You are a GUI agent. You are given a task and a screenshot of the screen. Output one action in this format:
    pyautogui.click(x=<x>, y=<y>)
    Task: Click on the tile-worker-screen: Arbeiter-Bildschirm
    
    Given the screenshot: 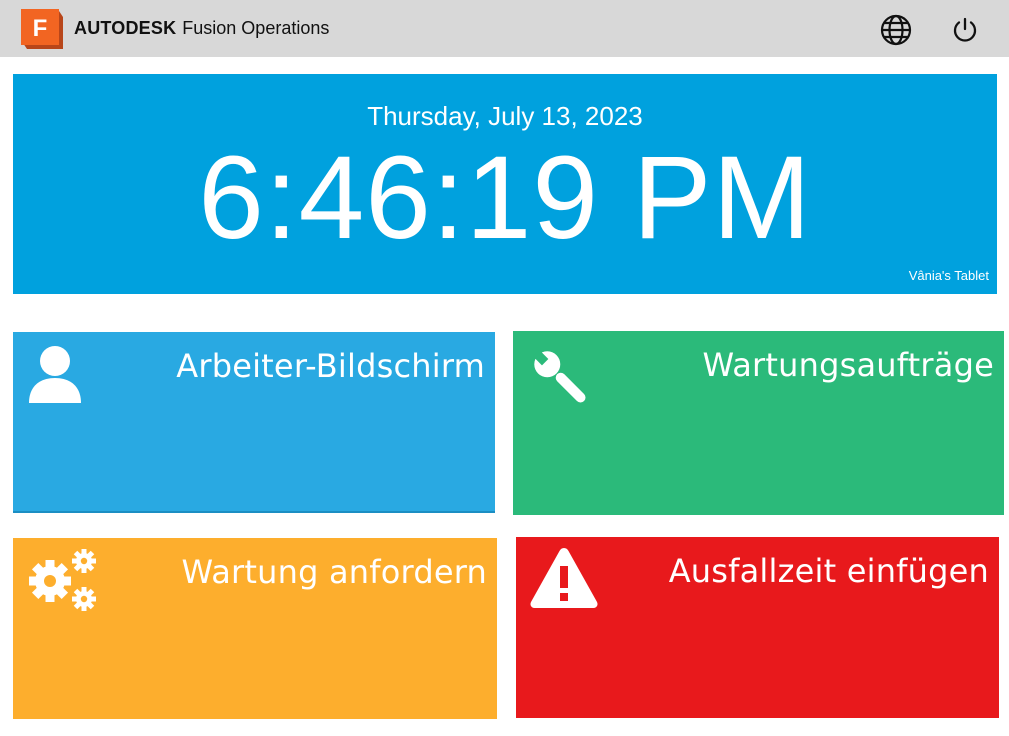 What is the action you would take?
    pyautogui.click(x=254, y=422)
    